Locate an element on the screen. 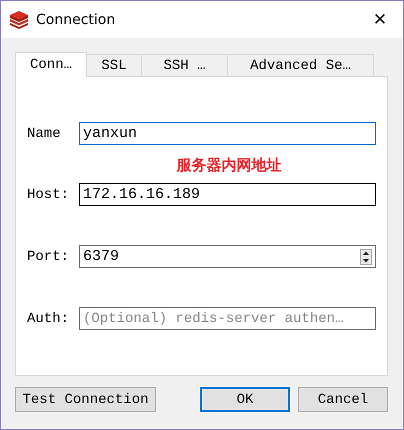 Image resolution: width=404 pixels, height=430 pixels. input-field: yanxun is located at coordinates (227, 133).